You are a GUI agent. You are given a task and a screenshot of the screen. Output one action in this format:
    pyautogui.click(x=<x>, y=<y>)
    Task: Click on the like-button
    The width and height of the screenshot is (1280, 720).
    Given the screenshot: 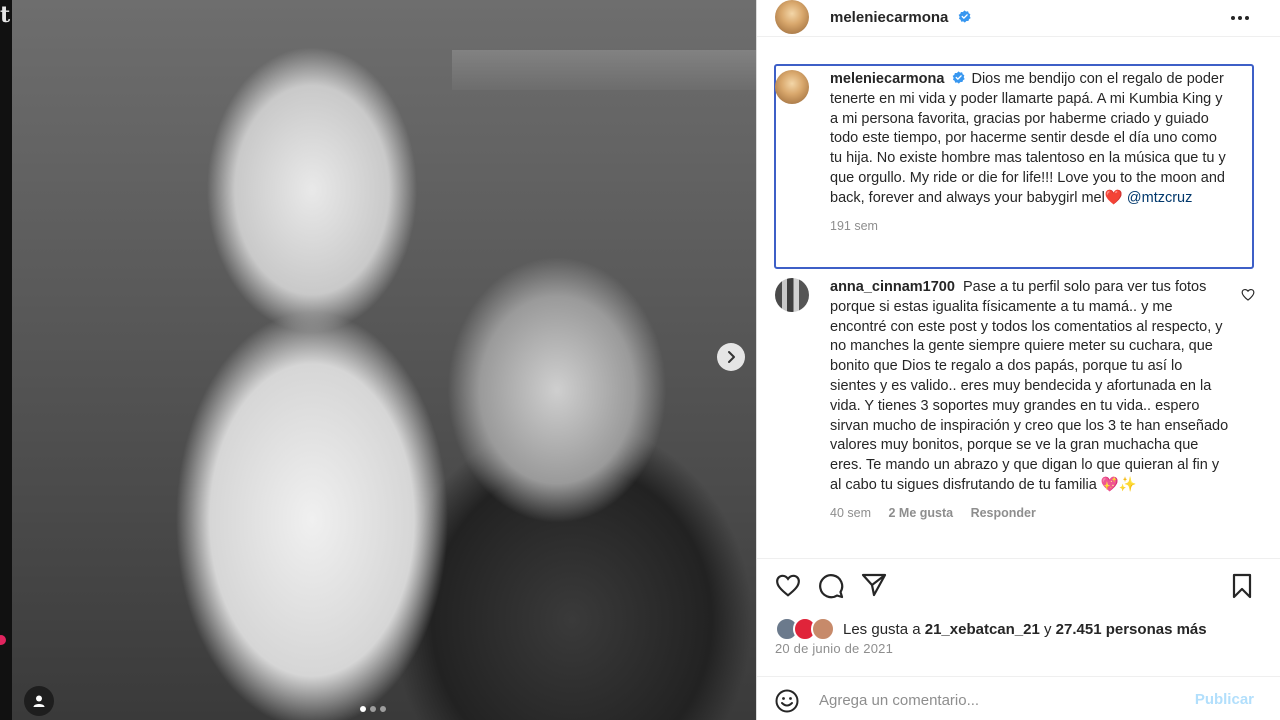 What is the action you would take?
    pyautogui.click(x=788, y=586)
    